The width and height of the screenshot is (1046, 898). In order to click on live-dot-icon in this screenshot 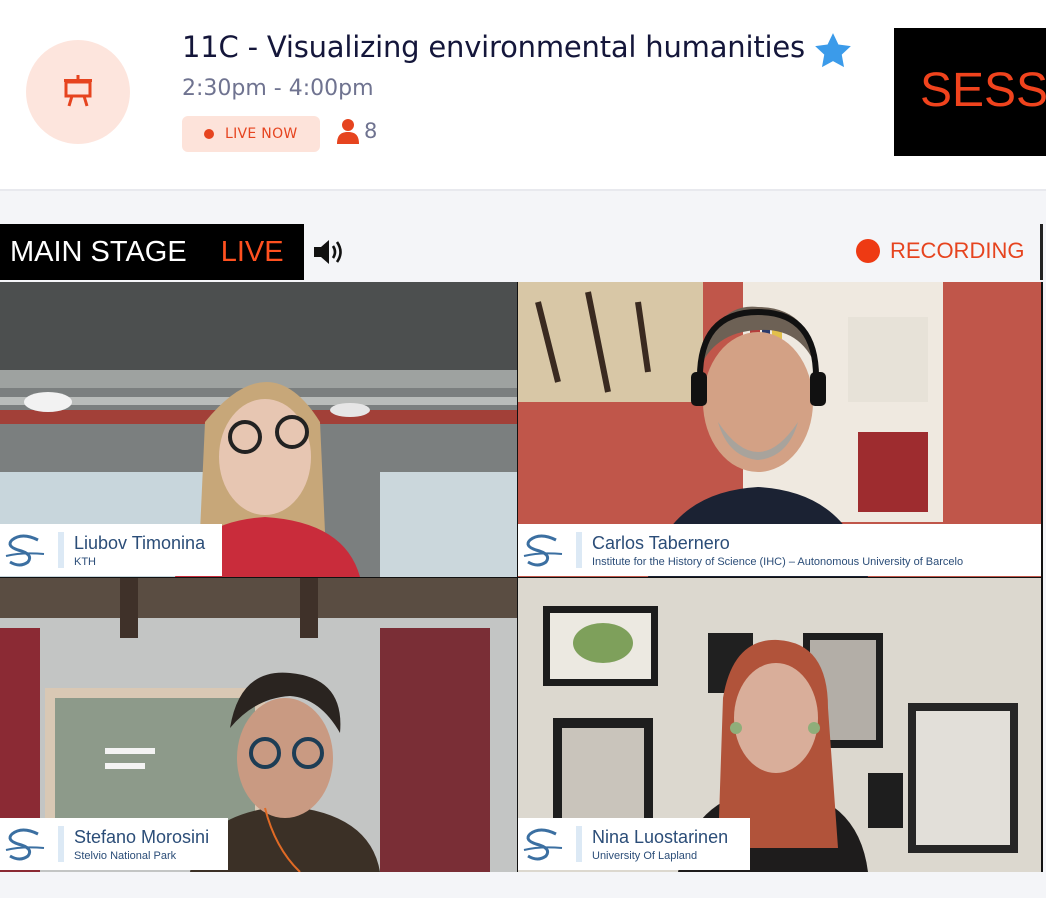, I will do `click(209, 134)`.